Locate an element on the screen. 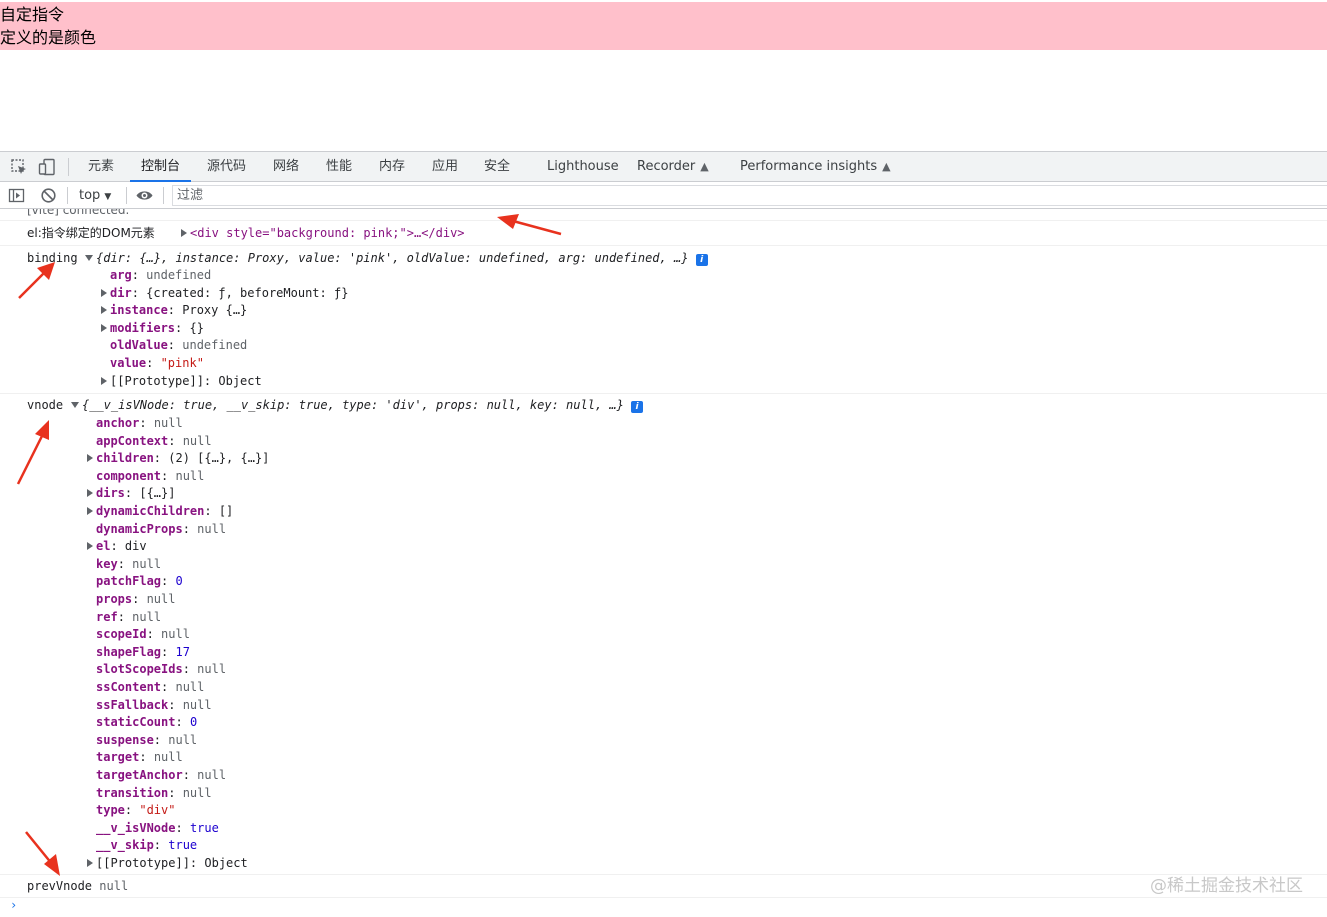  property-row: __v_skip: true is located at coordinates (146, 845).